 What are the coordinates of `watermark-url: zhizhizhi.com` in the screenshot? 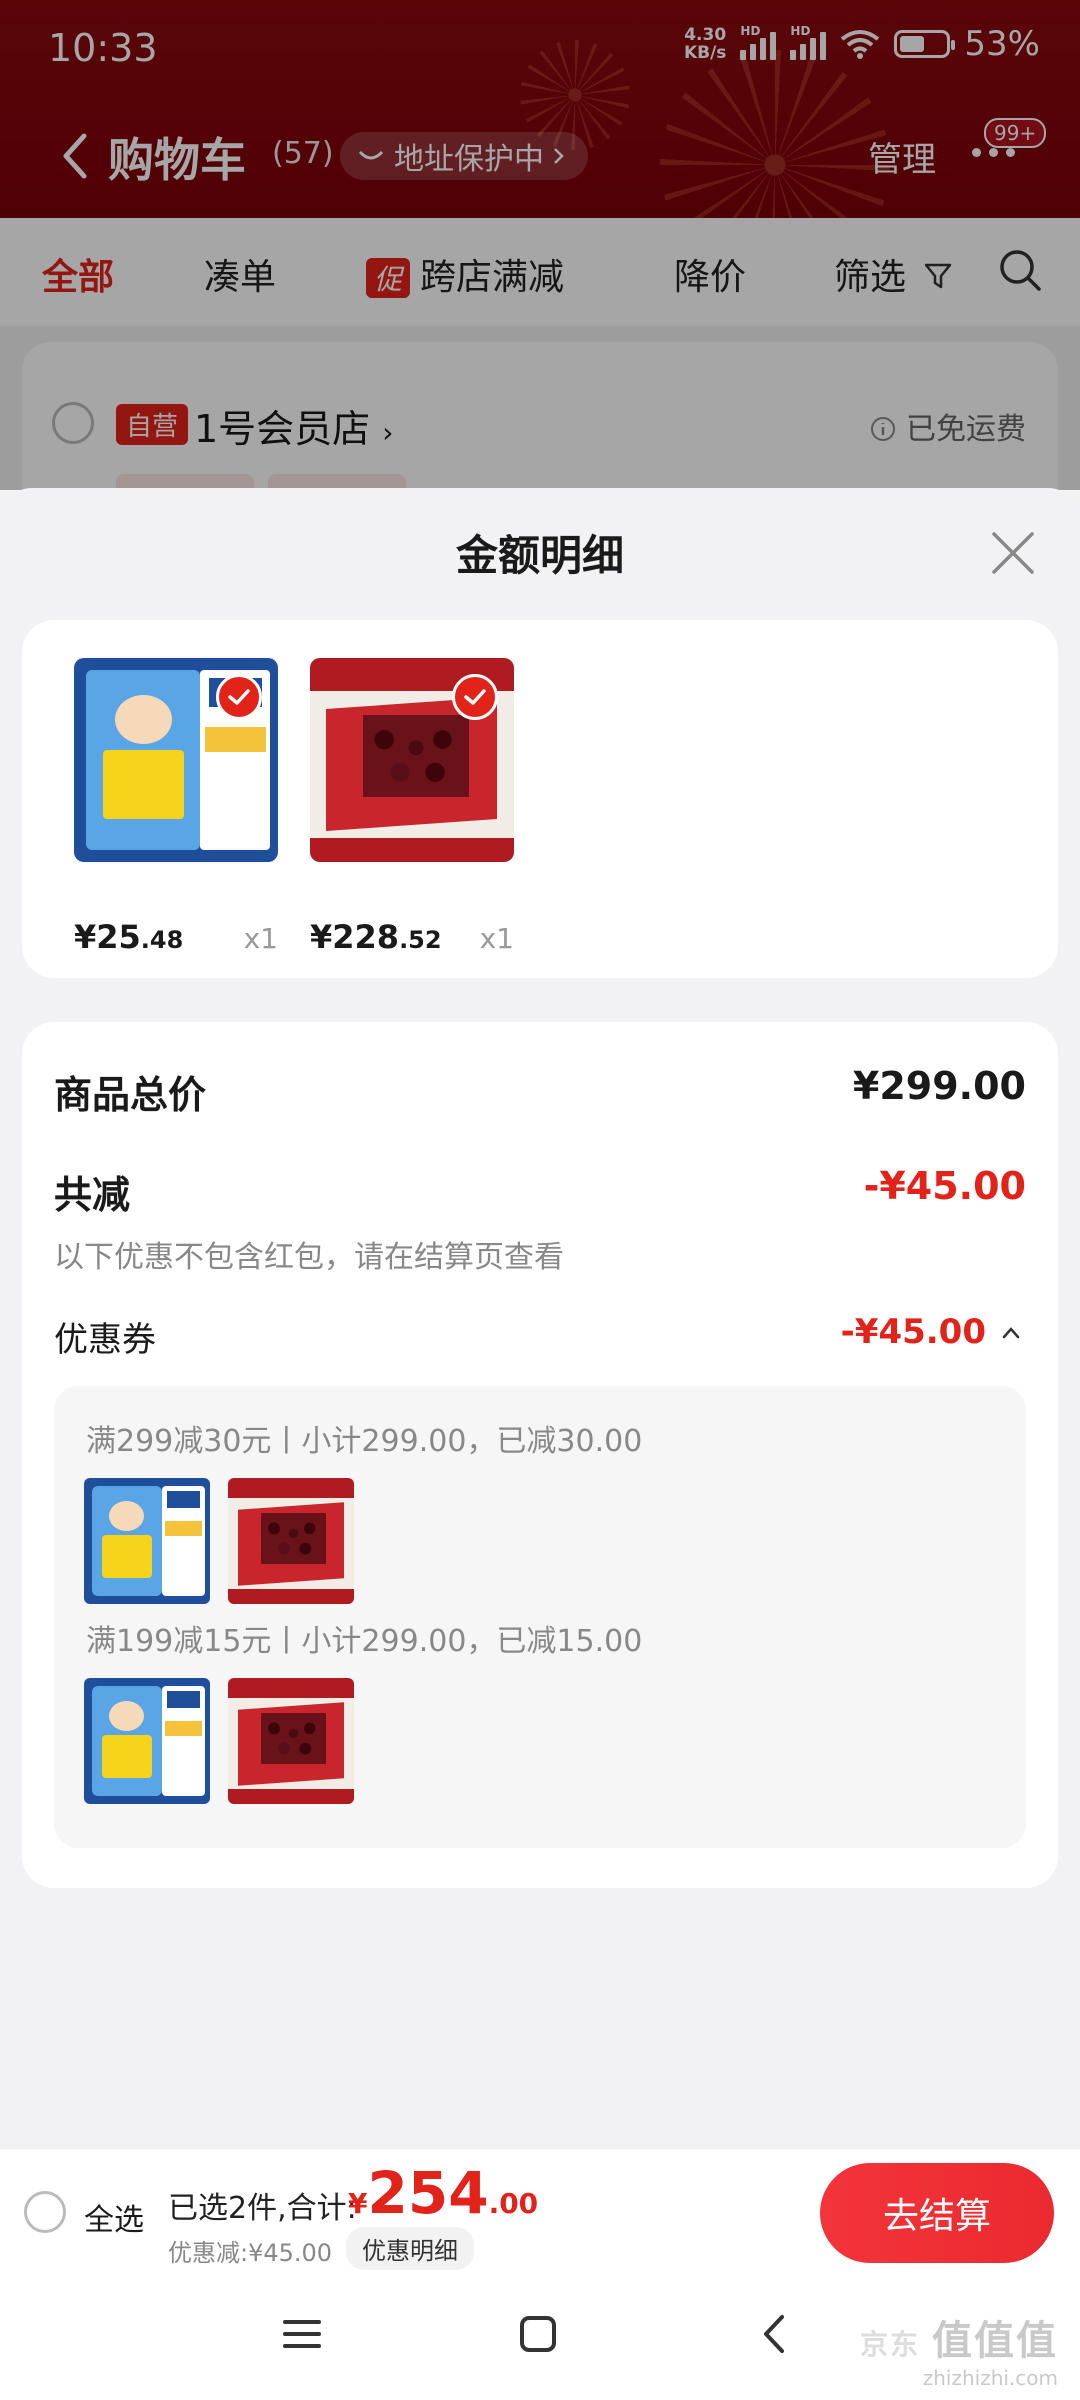 It's located at (990, 2378).